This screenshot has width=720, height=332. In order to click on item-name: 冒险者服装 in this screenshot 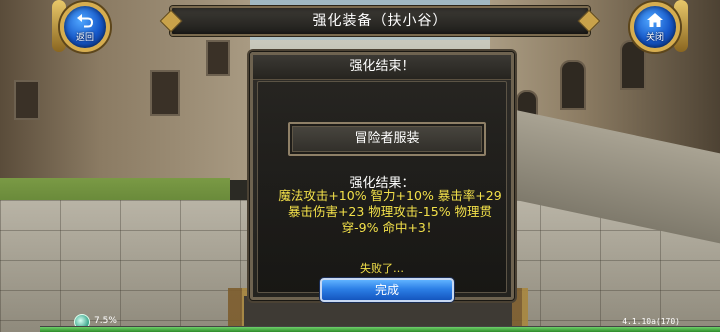, I will do `click(387, 138)`.